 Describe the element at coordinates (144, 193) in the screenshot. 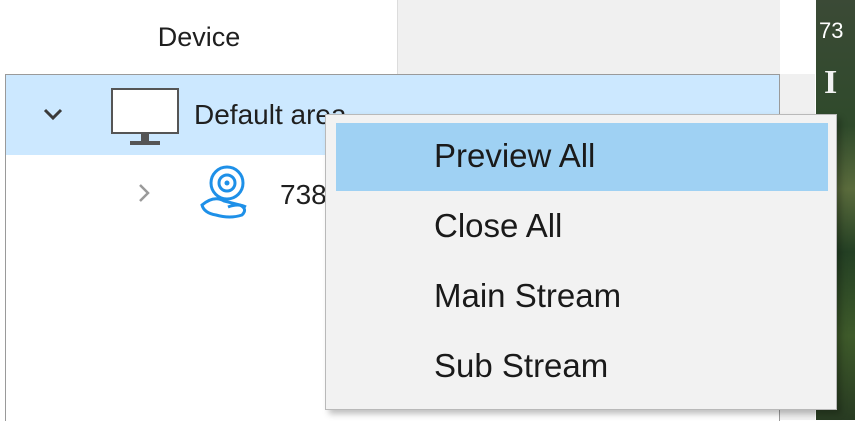

I see `chevron-right-icon` at that location.